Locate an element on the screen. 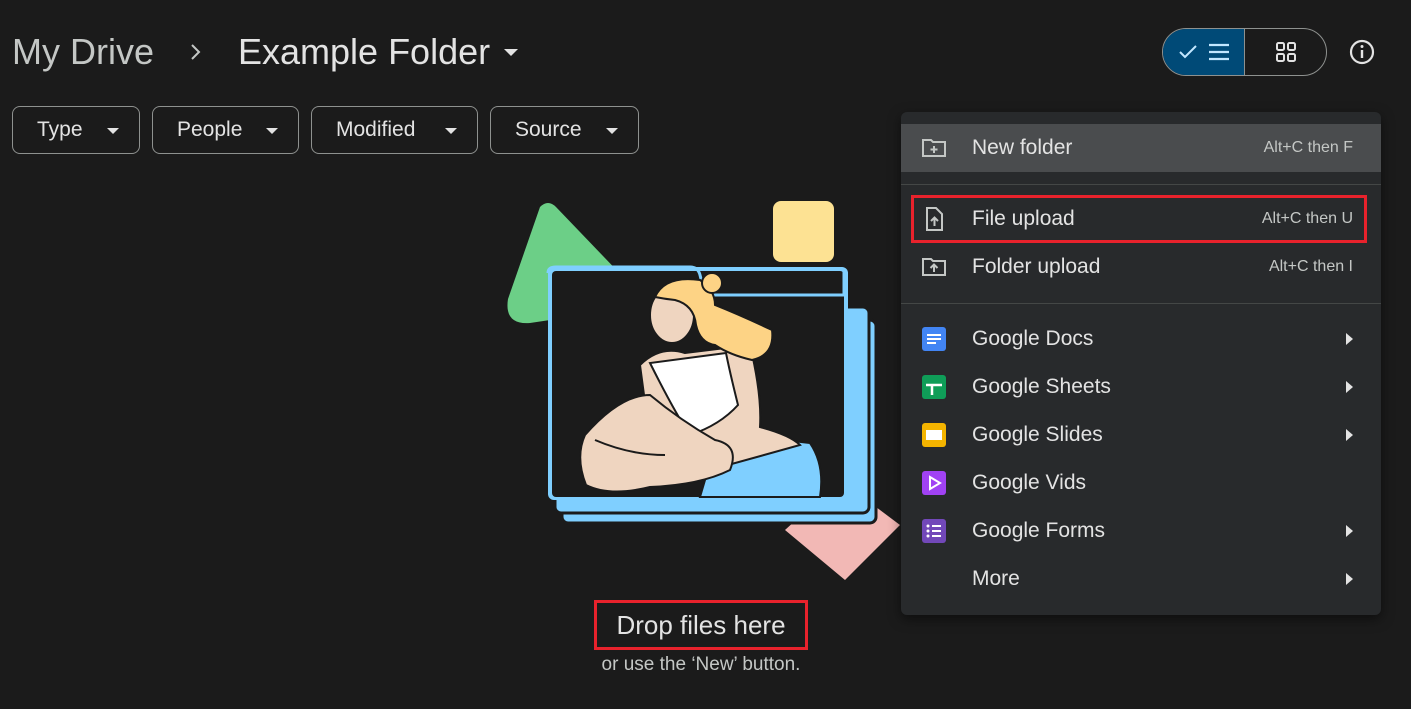  google-vids-icon is located at coordinates (934, 483).